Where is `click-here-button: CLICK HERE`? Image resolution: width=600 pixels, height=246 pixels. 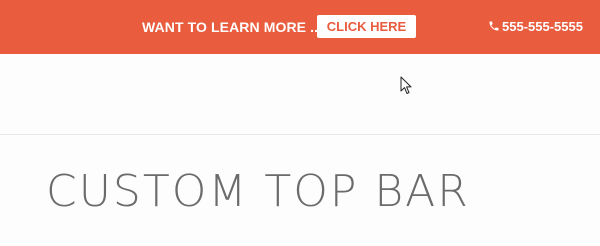
click-here-button: CLICK HERE is located at coordinates (366, 26).